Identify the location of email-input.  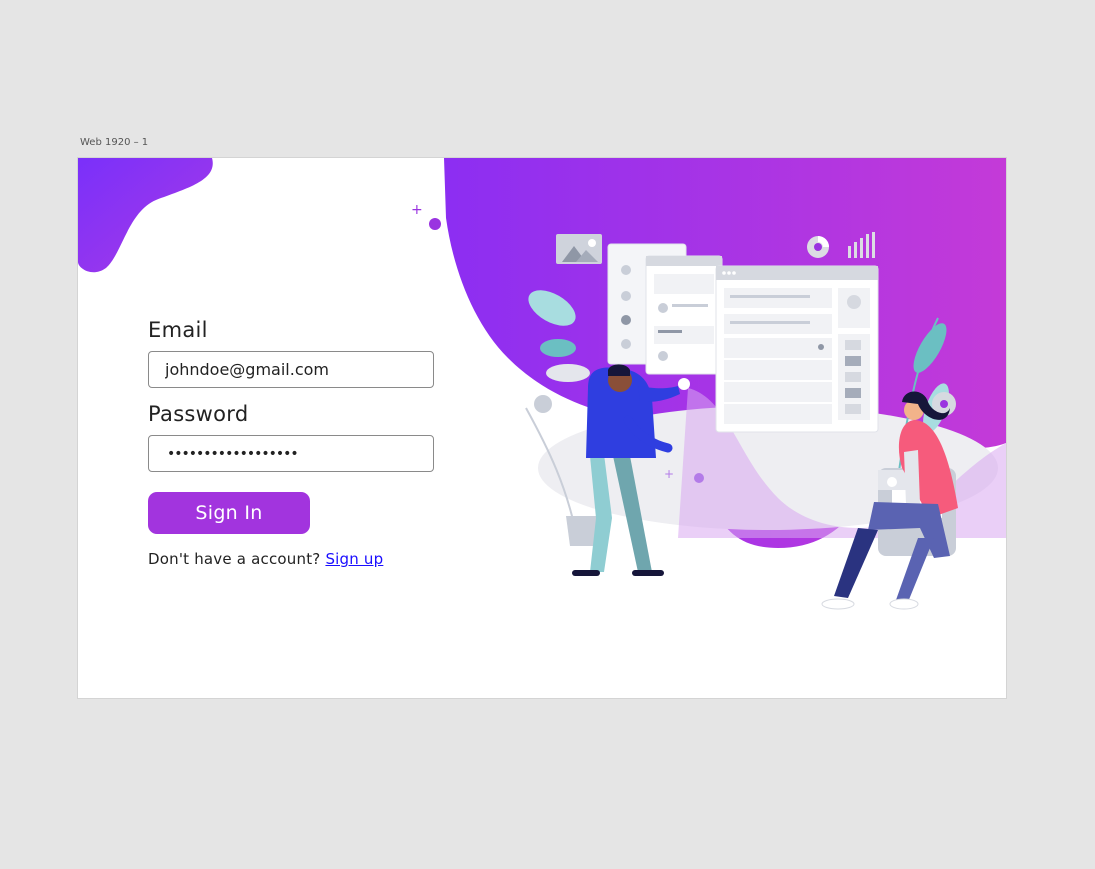
(291, 369).